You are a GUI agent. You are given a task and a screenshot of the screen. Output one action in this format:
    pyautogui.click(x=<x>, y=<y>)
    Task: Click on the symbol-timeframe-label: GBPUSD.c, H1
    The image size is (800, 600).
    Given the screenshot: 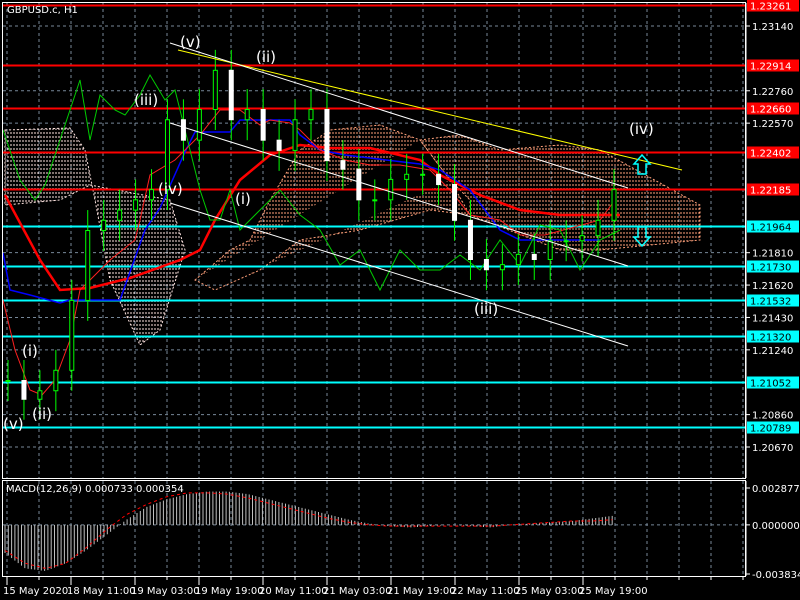 What is the action you would take?
    pyautogui.click(x=42, y=10)
    